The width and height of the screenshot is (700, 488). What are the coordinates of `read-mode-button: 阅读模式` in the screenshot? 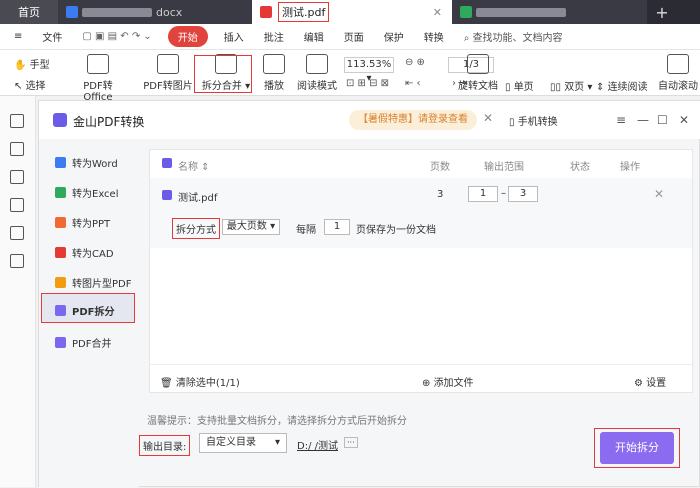 It's located at (317, 73).